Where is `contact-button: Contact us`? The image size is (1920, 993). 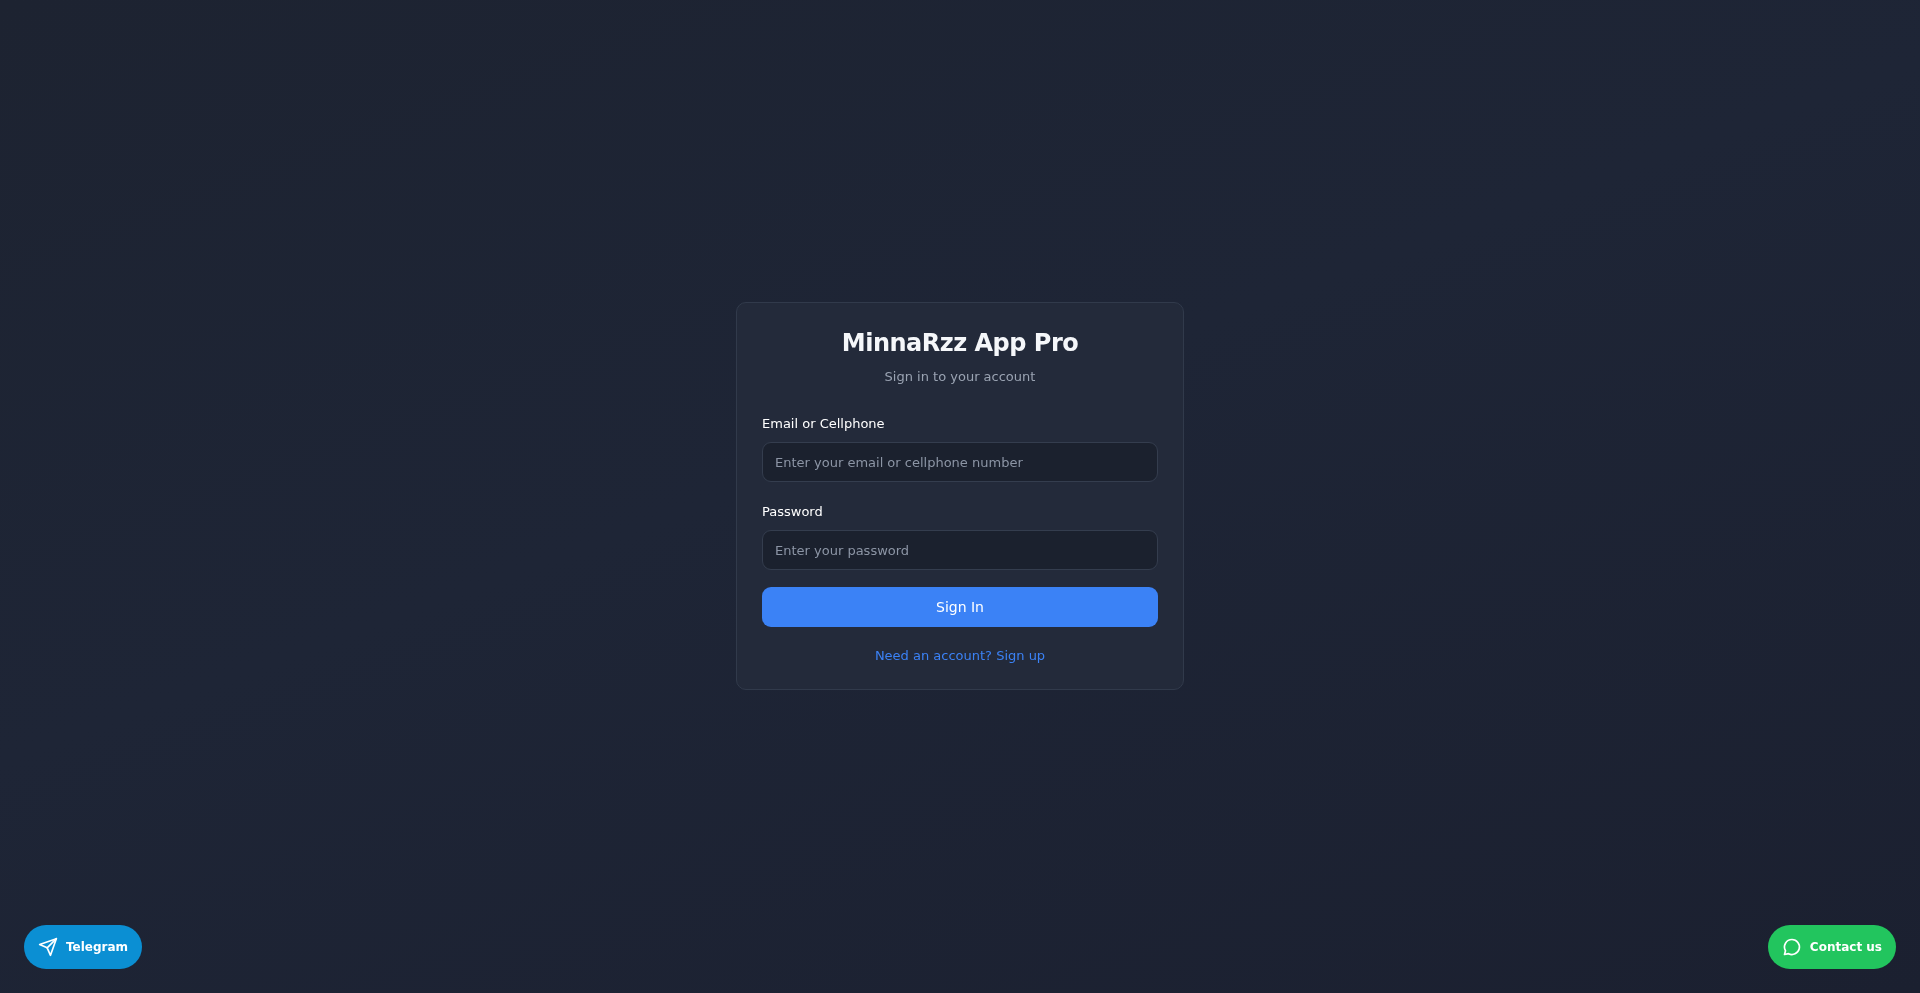 contact-button: Contact us is located at coordinates (1831, 947).